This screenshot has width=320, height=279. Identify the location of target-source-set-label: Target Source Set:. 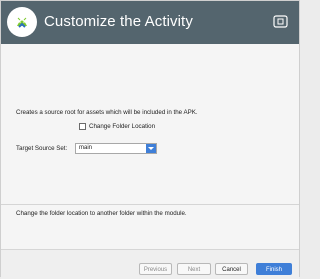
(42, 148).